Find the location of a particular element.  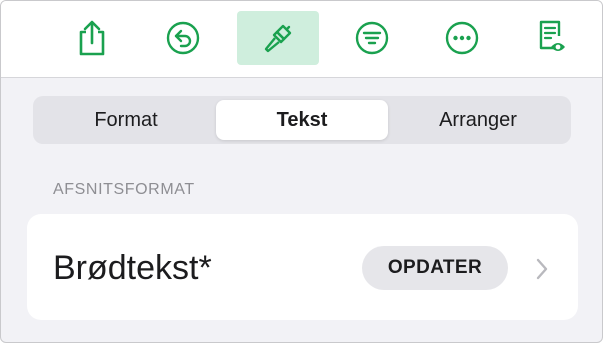

more-button is located at coordinates (462, 38).